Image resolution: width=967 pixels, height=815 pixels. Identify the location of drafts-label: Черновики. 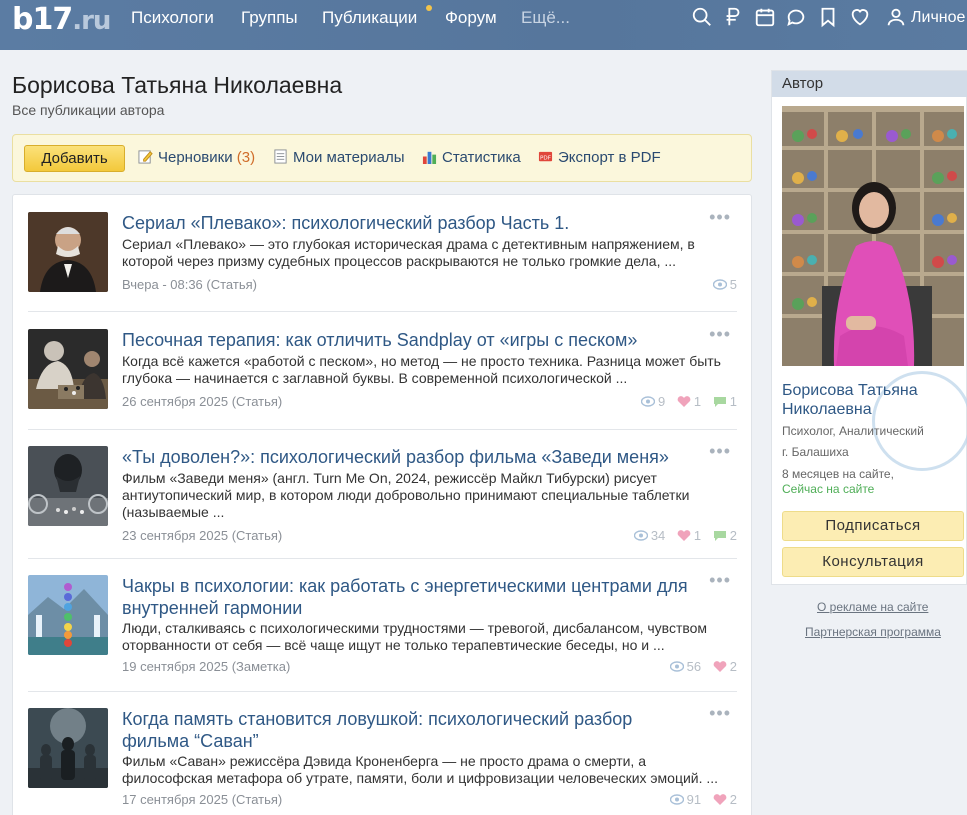
(195, 157).